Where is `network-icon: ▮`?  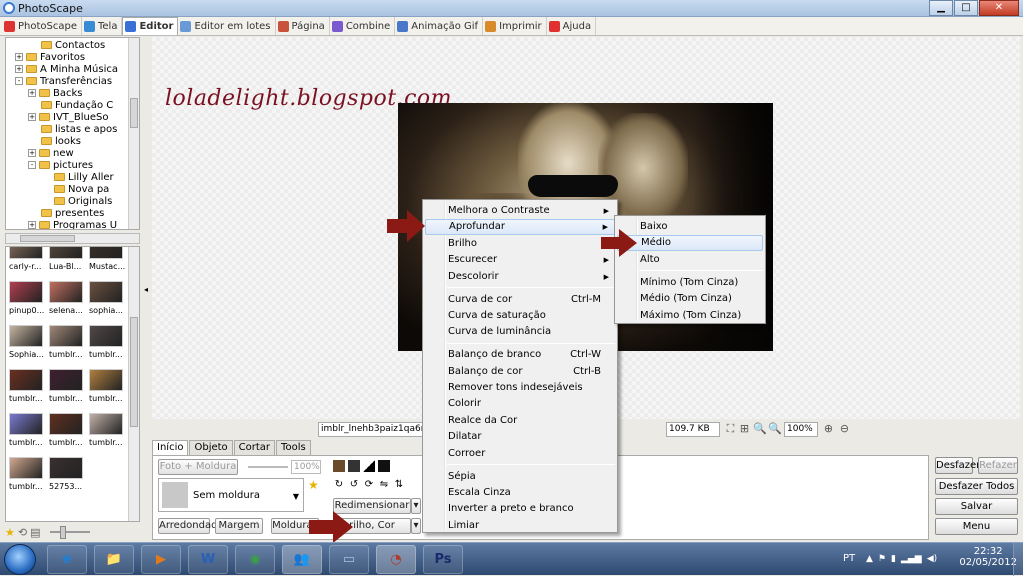
network-icon: ▮ is located at coordinates (893, 559).